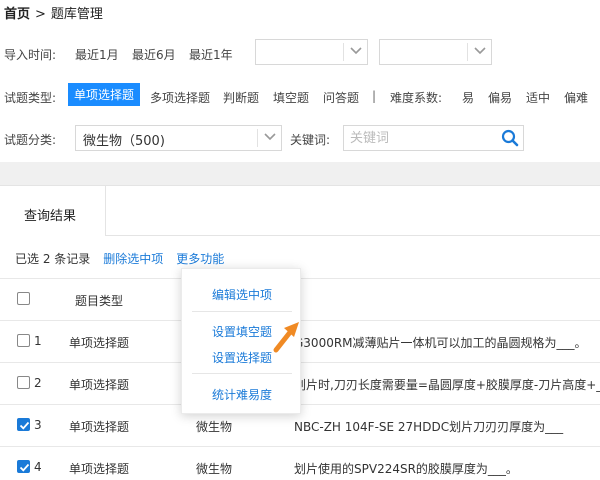 The height and width of the screenshot is (480, 600). I want to click on time-option-1m: 最近1月, so click(97, 54).